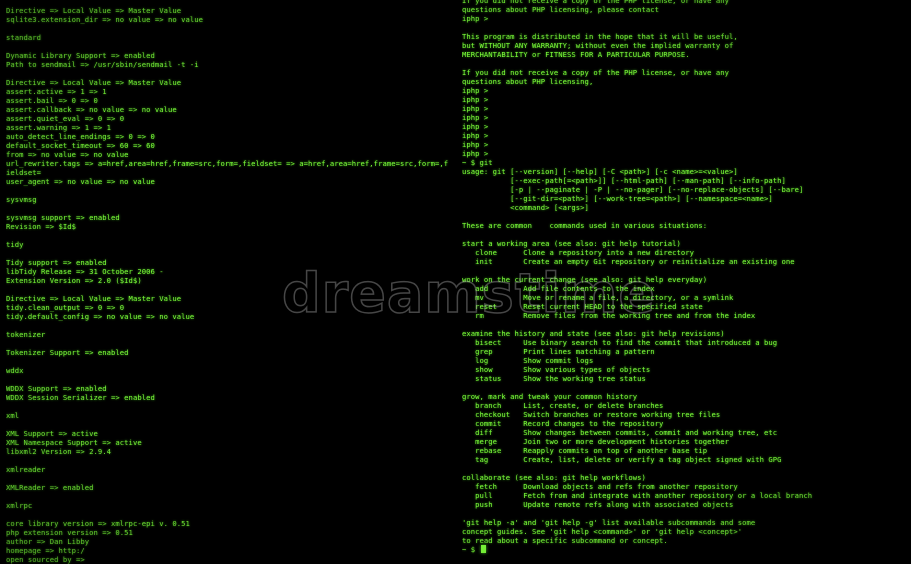  I want to click on left-terminal-line: from => no value => no value, so click(67, 154).